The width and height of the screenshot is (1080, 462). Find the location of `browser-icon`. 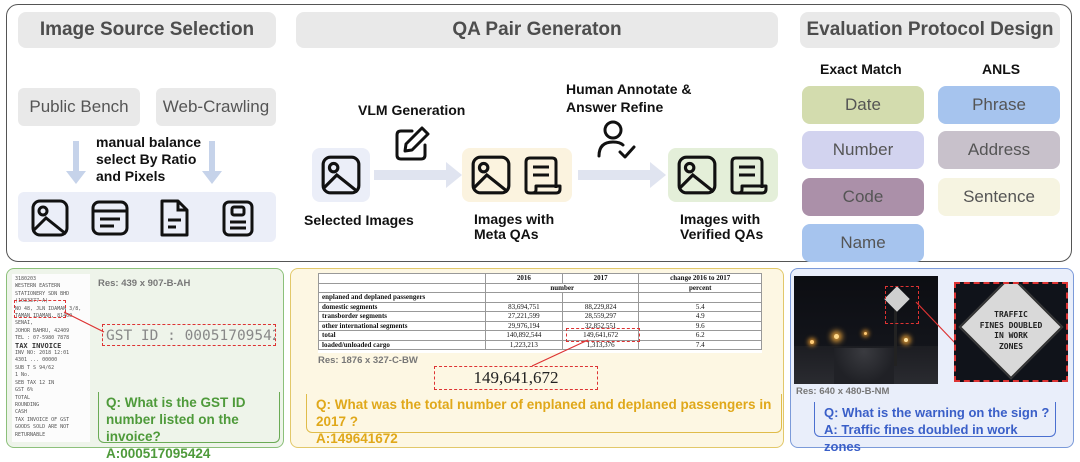

browser-icon is located at coordinates (110, 218).